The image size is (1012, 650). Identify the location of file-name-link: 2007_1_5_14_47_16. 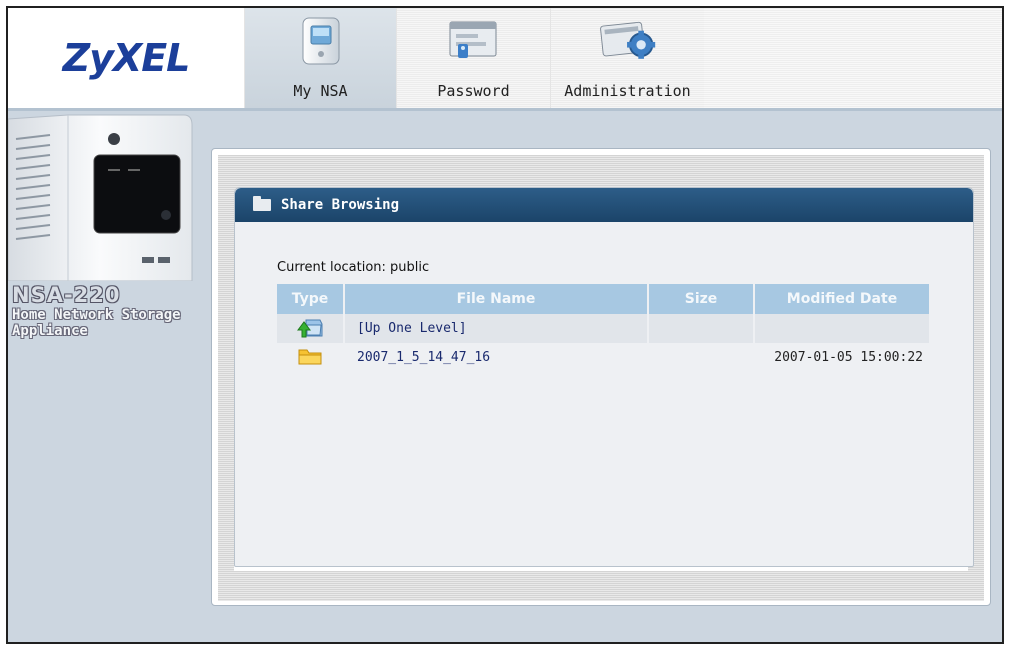
(496, 357).